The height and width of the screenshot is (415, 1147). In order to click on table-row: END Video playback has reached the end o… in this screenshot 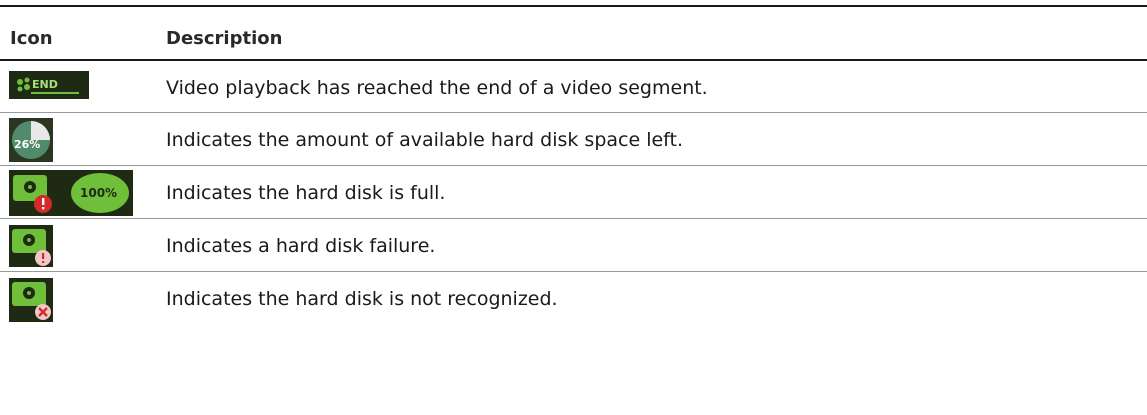, I will do `click(573, 87)`.